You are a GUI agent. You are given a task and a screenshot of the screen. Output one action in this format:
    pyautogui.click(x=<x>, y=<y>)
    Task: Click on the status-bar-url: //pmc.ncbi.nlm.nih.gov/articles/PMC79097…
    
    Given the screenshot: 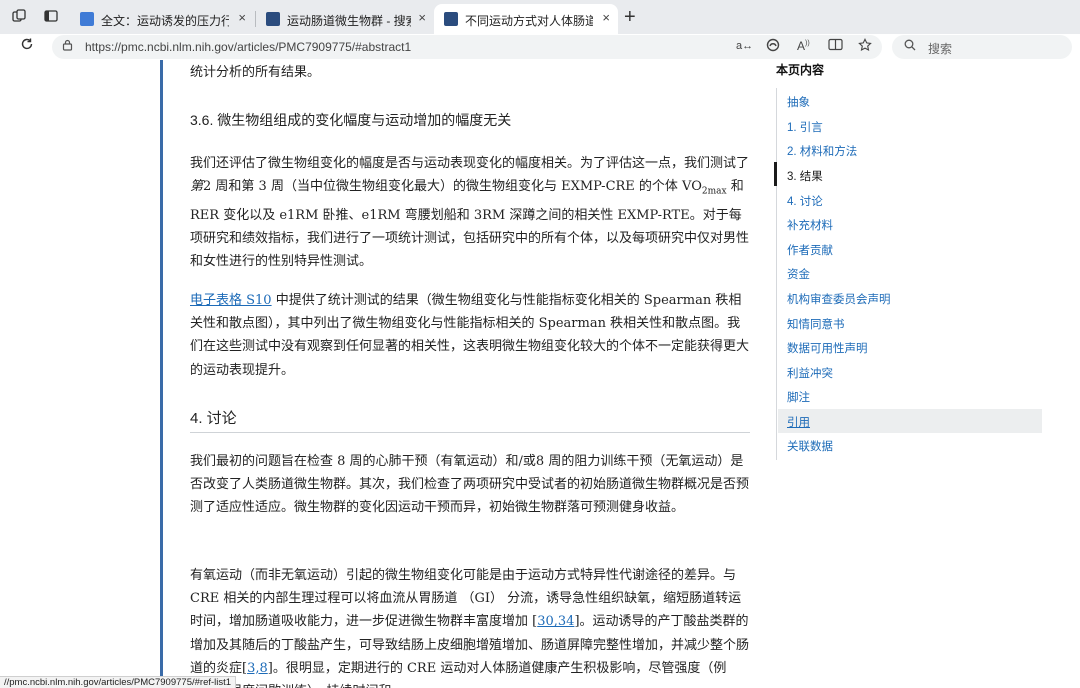 What is the action you would take?
    pyautogui.click(x=118, y=682)
    